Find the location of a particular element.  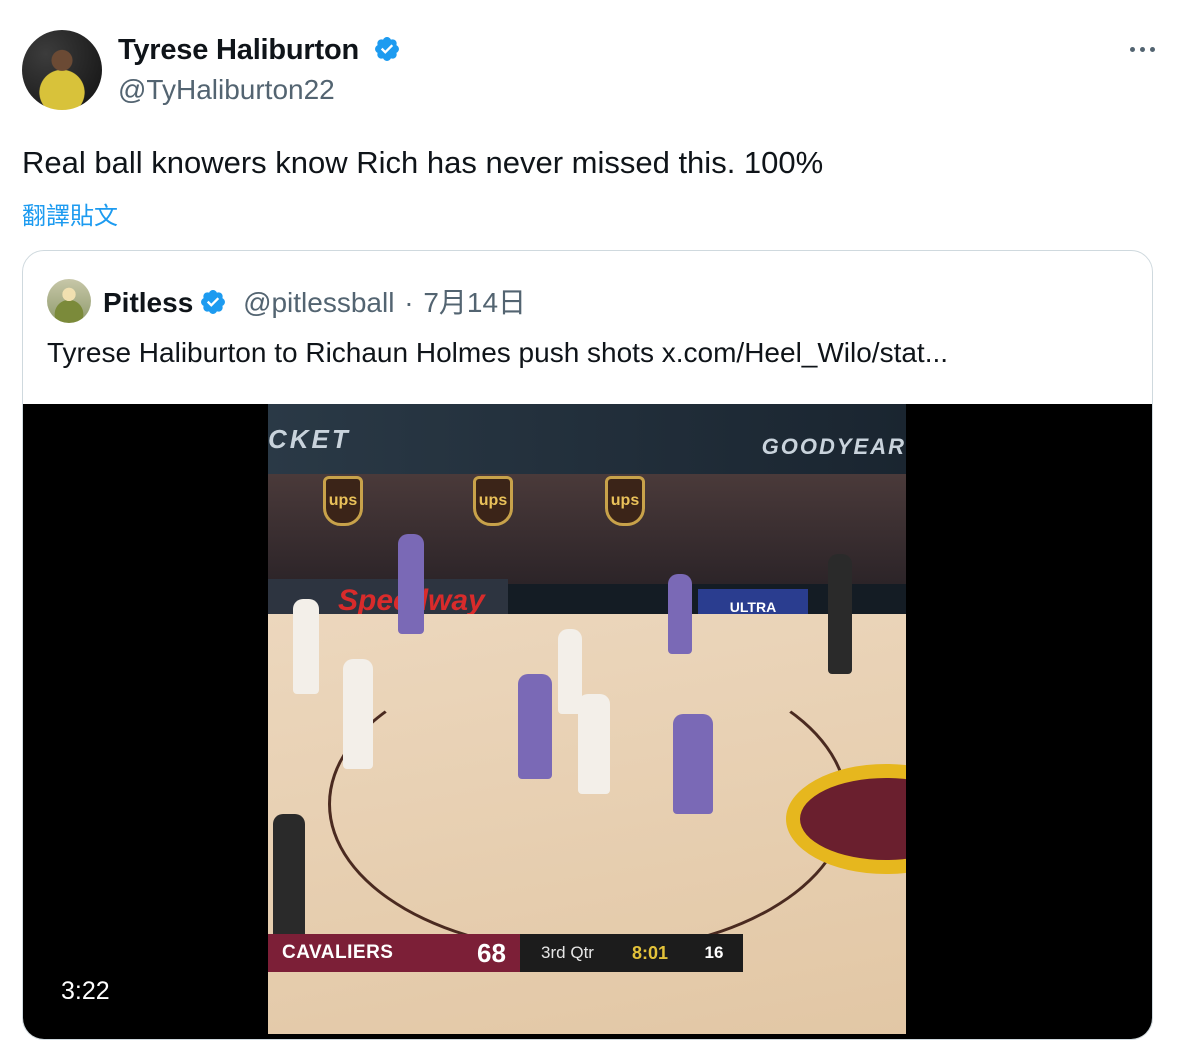

quoted-author-name: Pitless is located at coordinates (148, 302).